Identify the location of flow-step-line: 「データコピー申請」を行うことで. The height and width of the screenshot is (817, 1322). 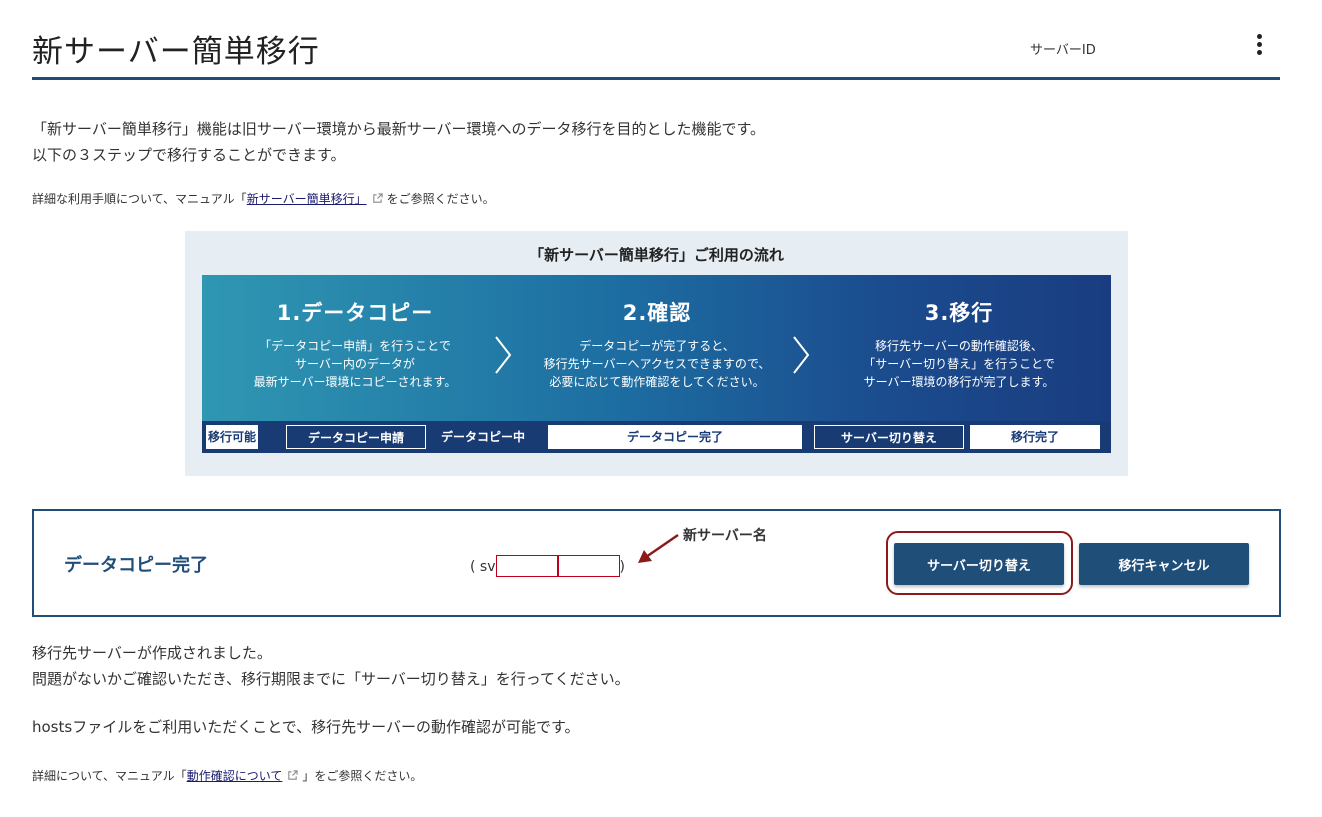
(355, 346).